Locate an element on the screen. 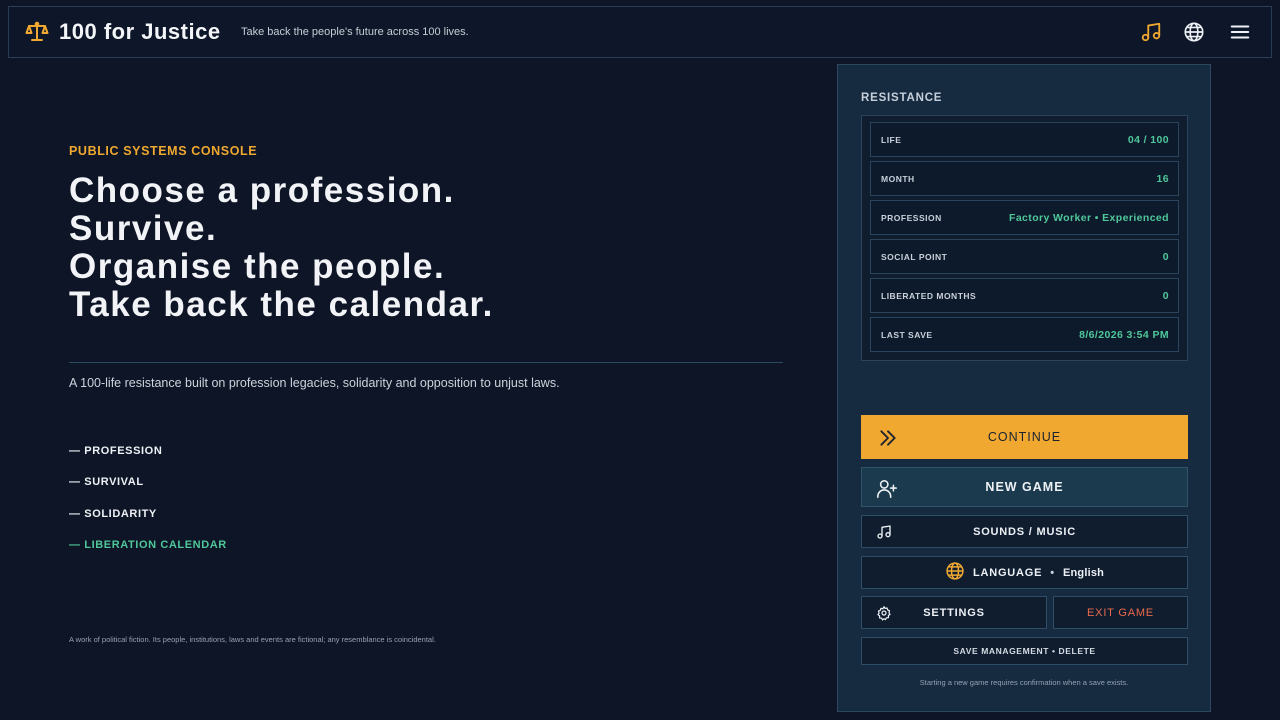 The width and height of the screenshot is (1280, 720). pillar-profession: — PROFESSION is located at coordinates (116, 451).